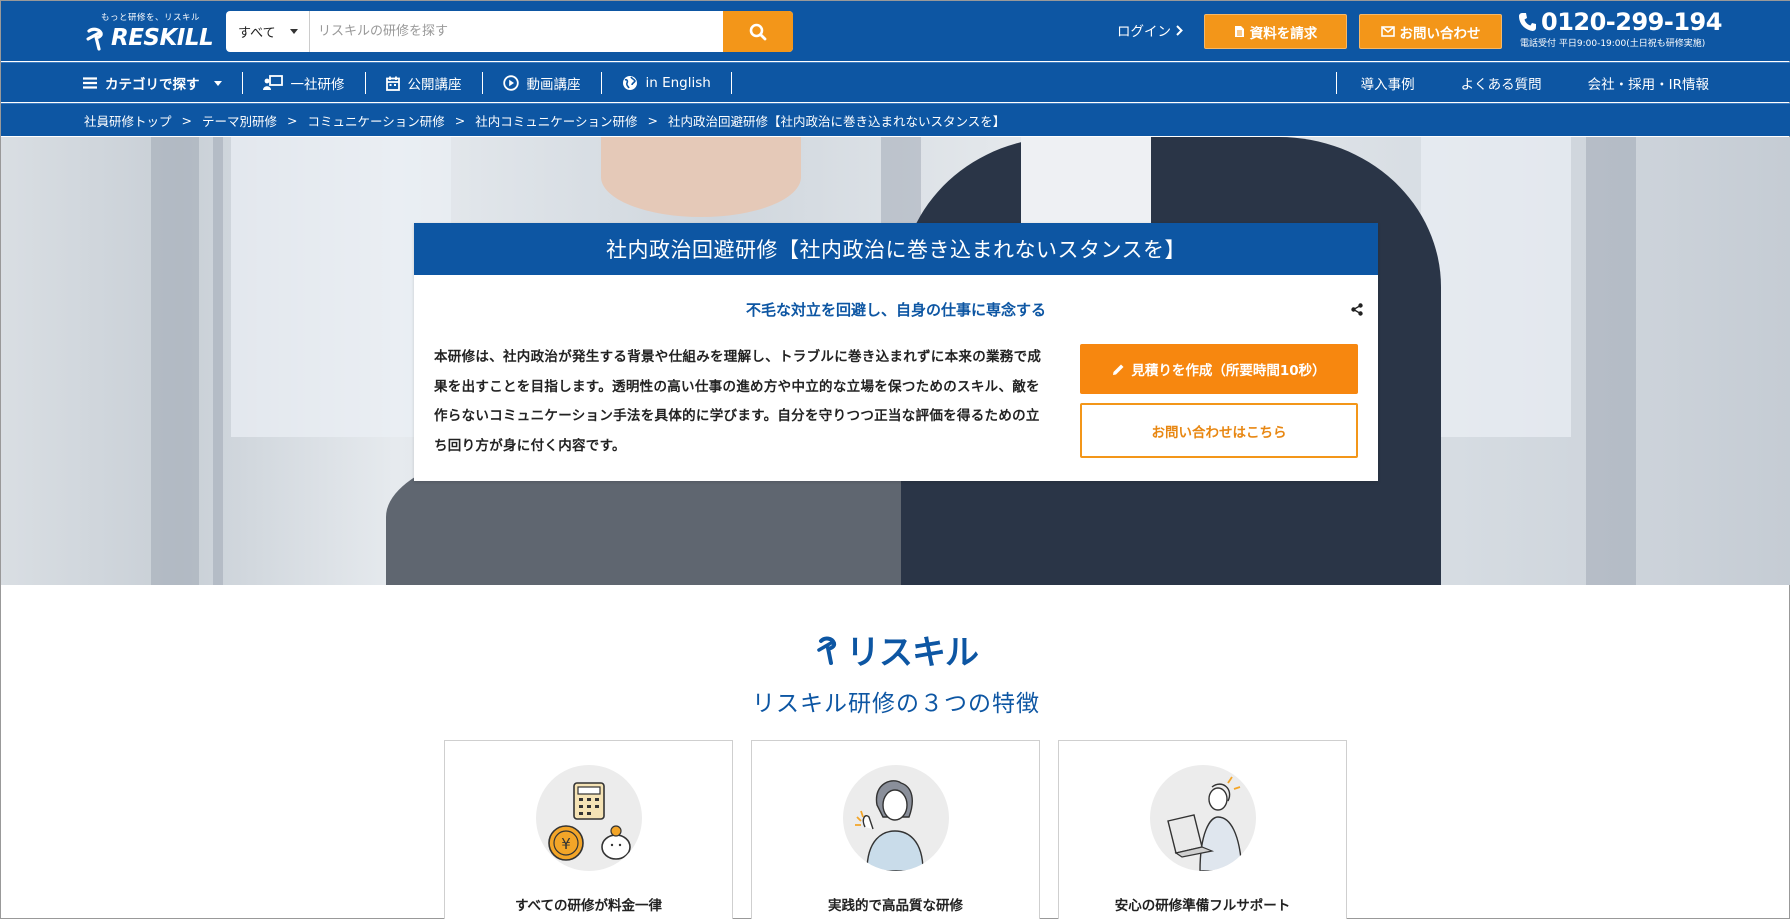 Image resolution: width=1790 pixels, height=919 pixels. I want to click on feature-card-flat-price: ¥ すべての研修が料金一律, so click(588, 829).